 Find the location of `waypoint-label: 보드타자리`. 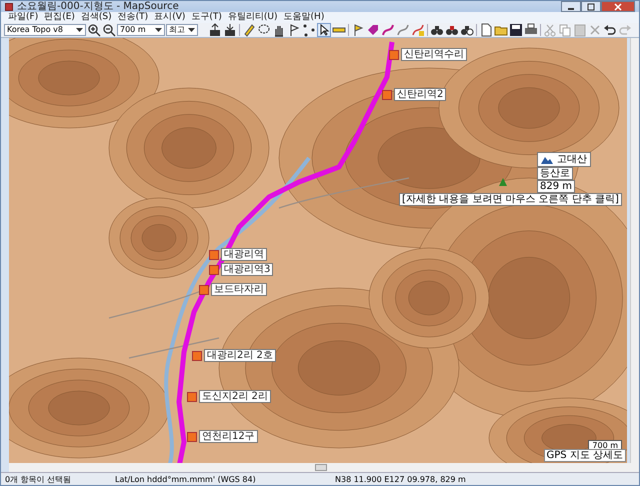

waypoint-label: 보드타자리 is located at coordinates (239, 289).